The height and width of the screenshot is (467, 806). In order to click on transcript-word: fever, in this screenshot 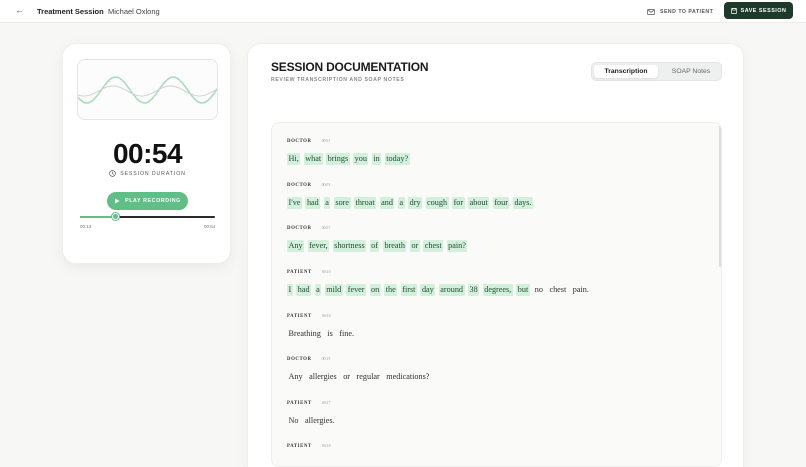, I will do `click(318, 246)`.